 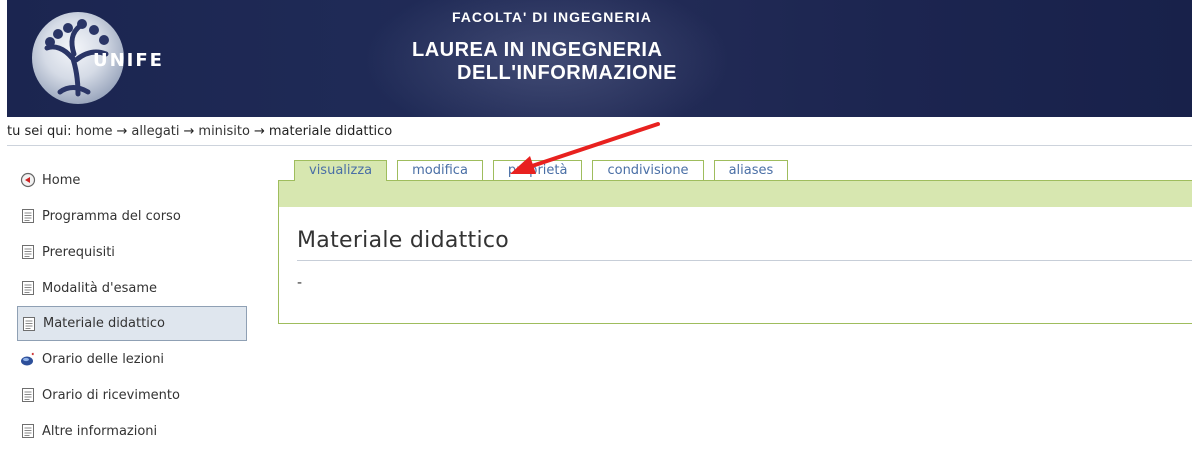 What do you see at coordinates (100, 288) in the screenshot?
I see `sidebar-item-label: Modalità d'esame` at bounding box center [100, 288].